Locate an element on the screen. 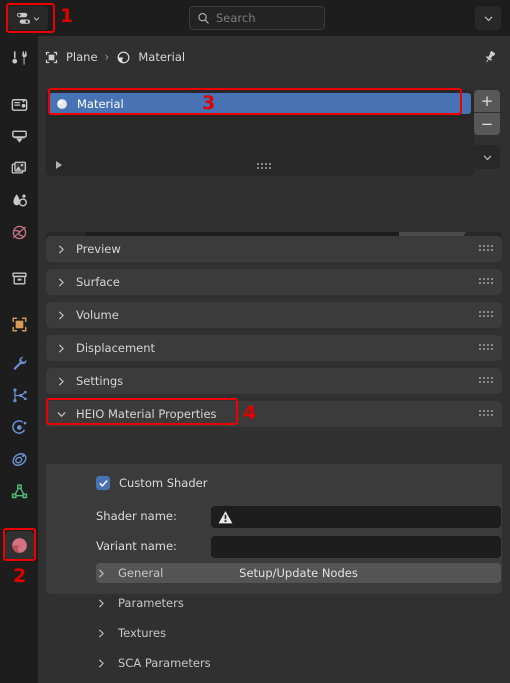 The width and height of the screenshot is (510, 683). subpanel-header-parameters: Parameters is located at coordinates (274, 603).